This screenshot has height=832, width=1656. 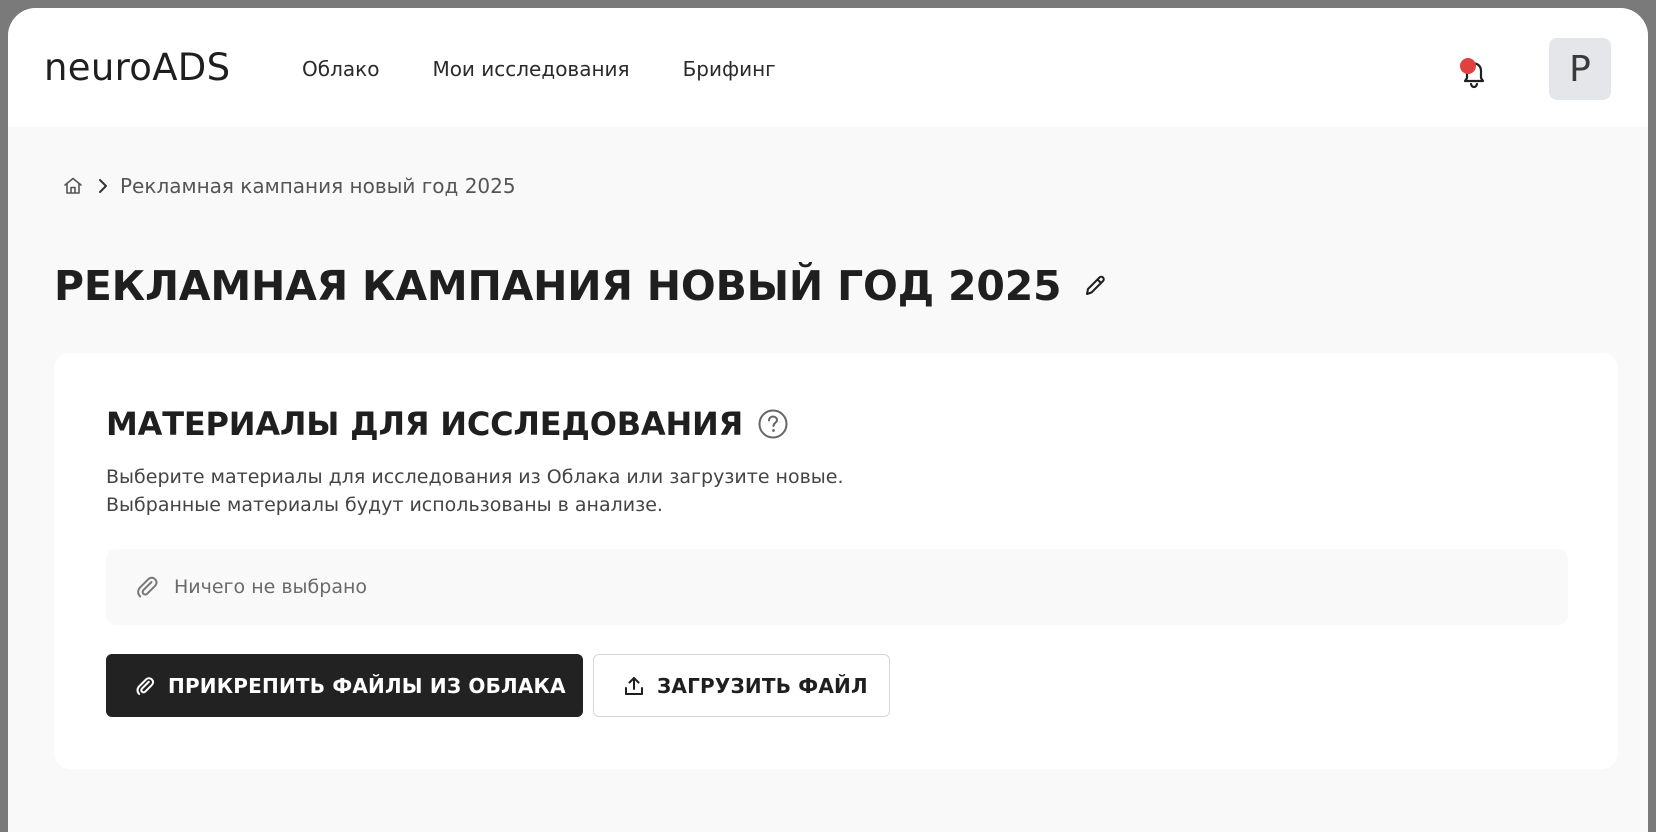 I want to click on materials-title-row: МАТЕРИАЛЫ ДЛЯ ИССЛЕДОВАНИЯ, so click(x=447, y=424).